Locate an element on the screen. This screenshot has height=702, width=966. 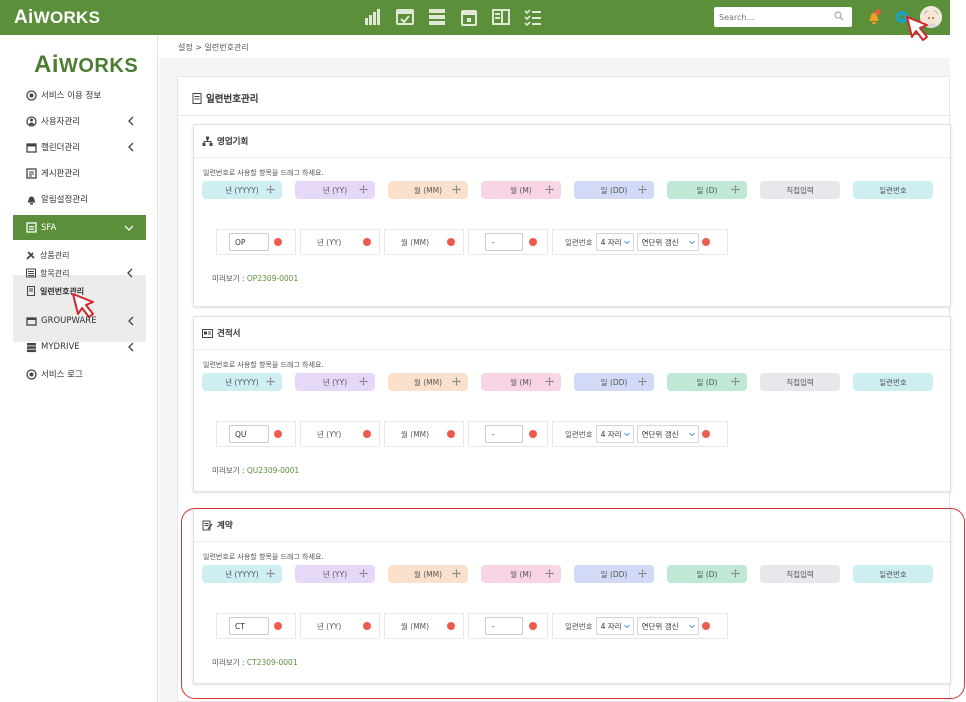
checklist-icon is located at coordinates (533, 17).